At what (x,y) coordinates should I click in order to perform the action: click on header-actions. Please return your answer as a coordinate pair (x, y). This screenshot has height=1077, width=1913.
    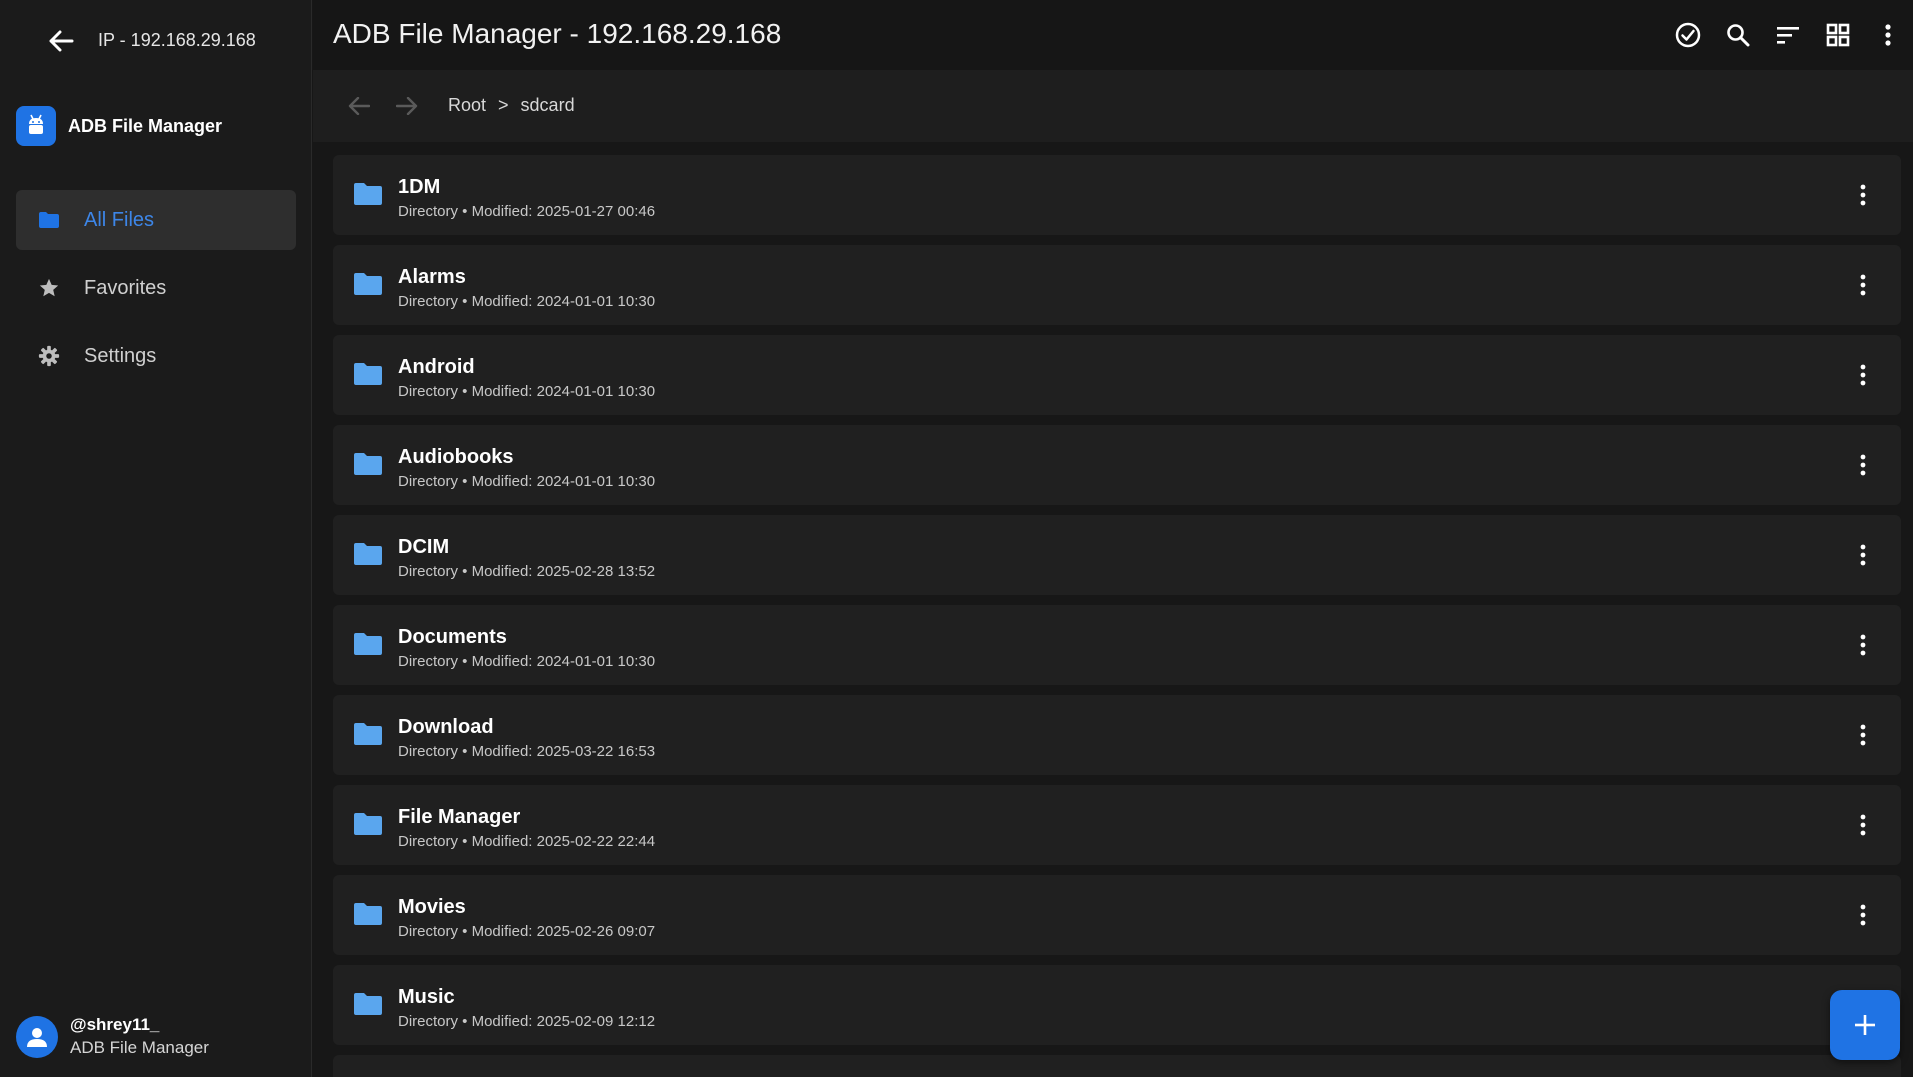
    Looking at the image, I should click on (1788, 35).